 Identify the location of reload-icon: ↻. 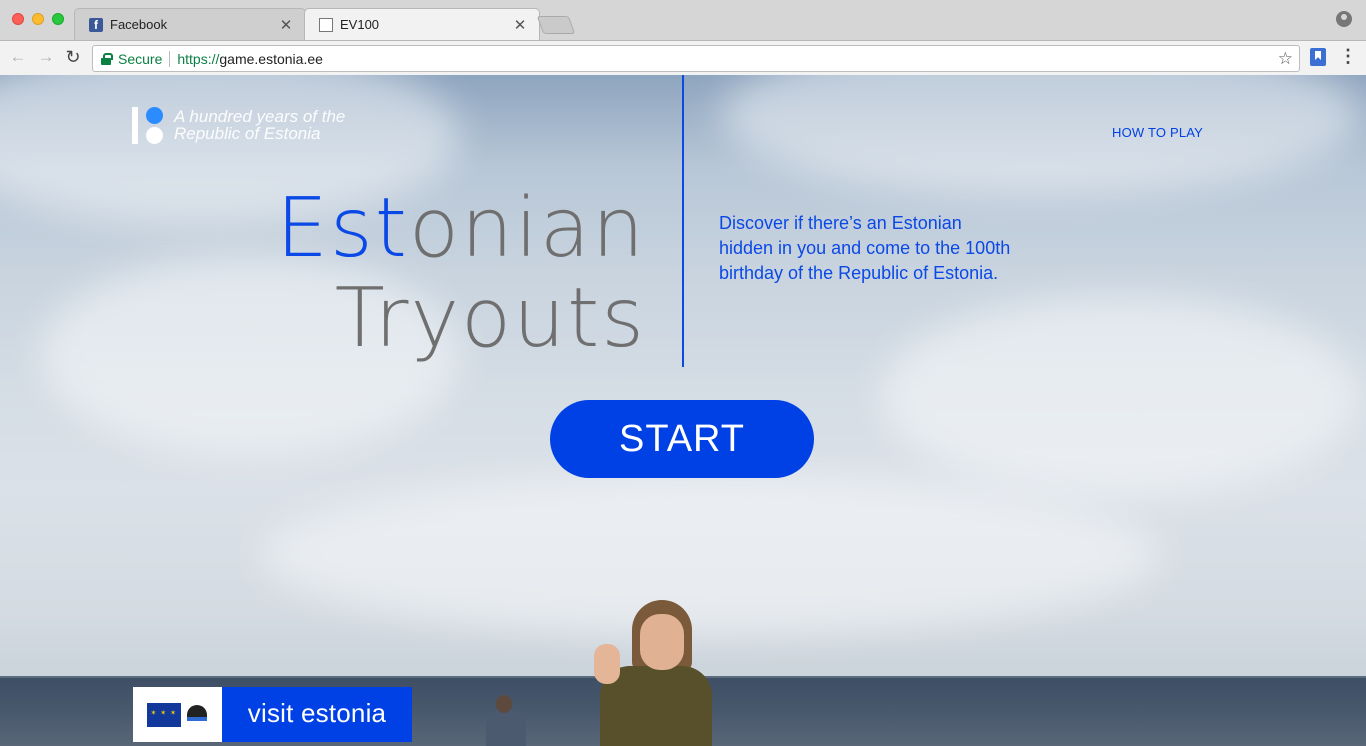
(73, 57).